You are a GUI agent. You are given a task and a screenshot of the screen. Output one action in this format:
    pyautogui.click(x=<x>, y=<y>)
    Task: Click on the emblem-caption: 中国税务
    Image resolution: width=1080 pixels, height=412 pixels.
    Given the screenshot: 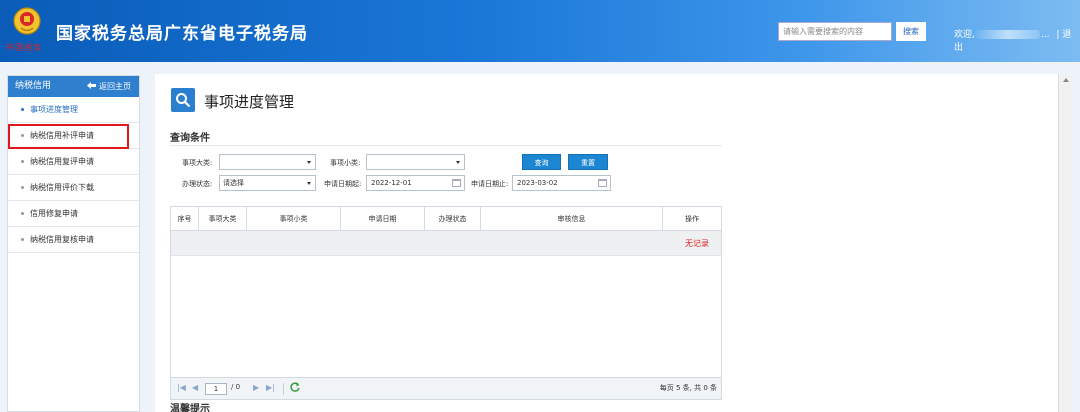 What is the action you would take?
    pyautogui.click(x=24, y=47)
    